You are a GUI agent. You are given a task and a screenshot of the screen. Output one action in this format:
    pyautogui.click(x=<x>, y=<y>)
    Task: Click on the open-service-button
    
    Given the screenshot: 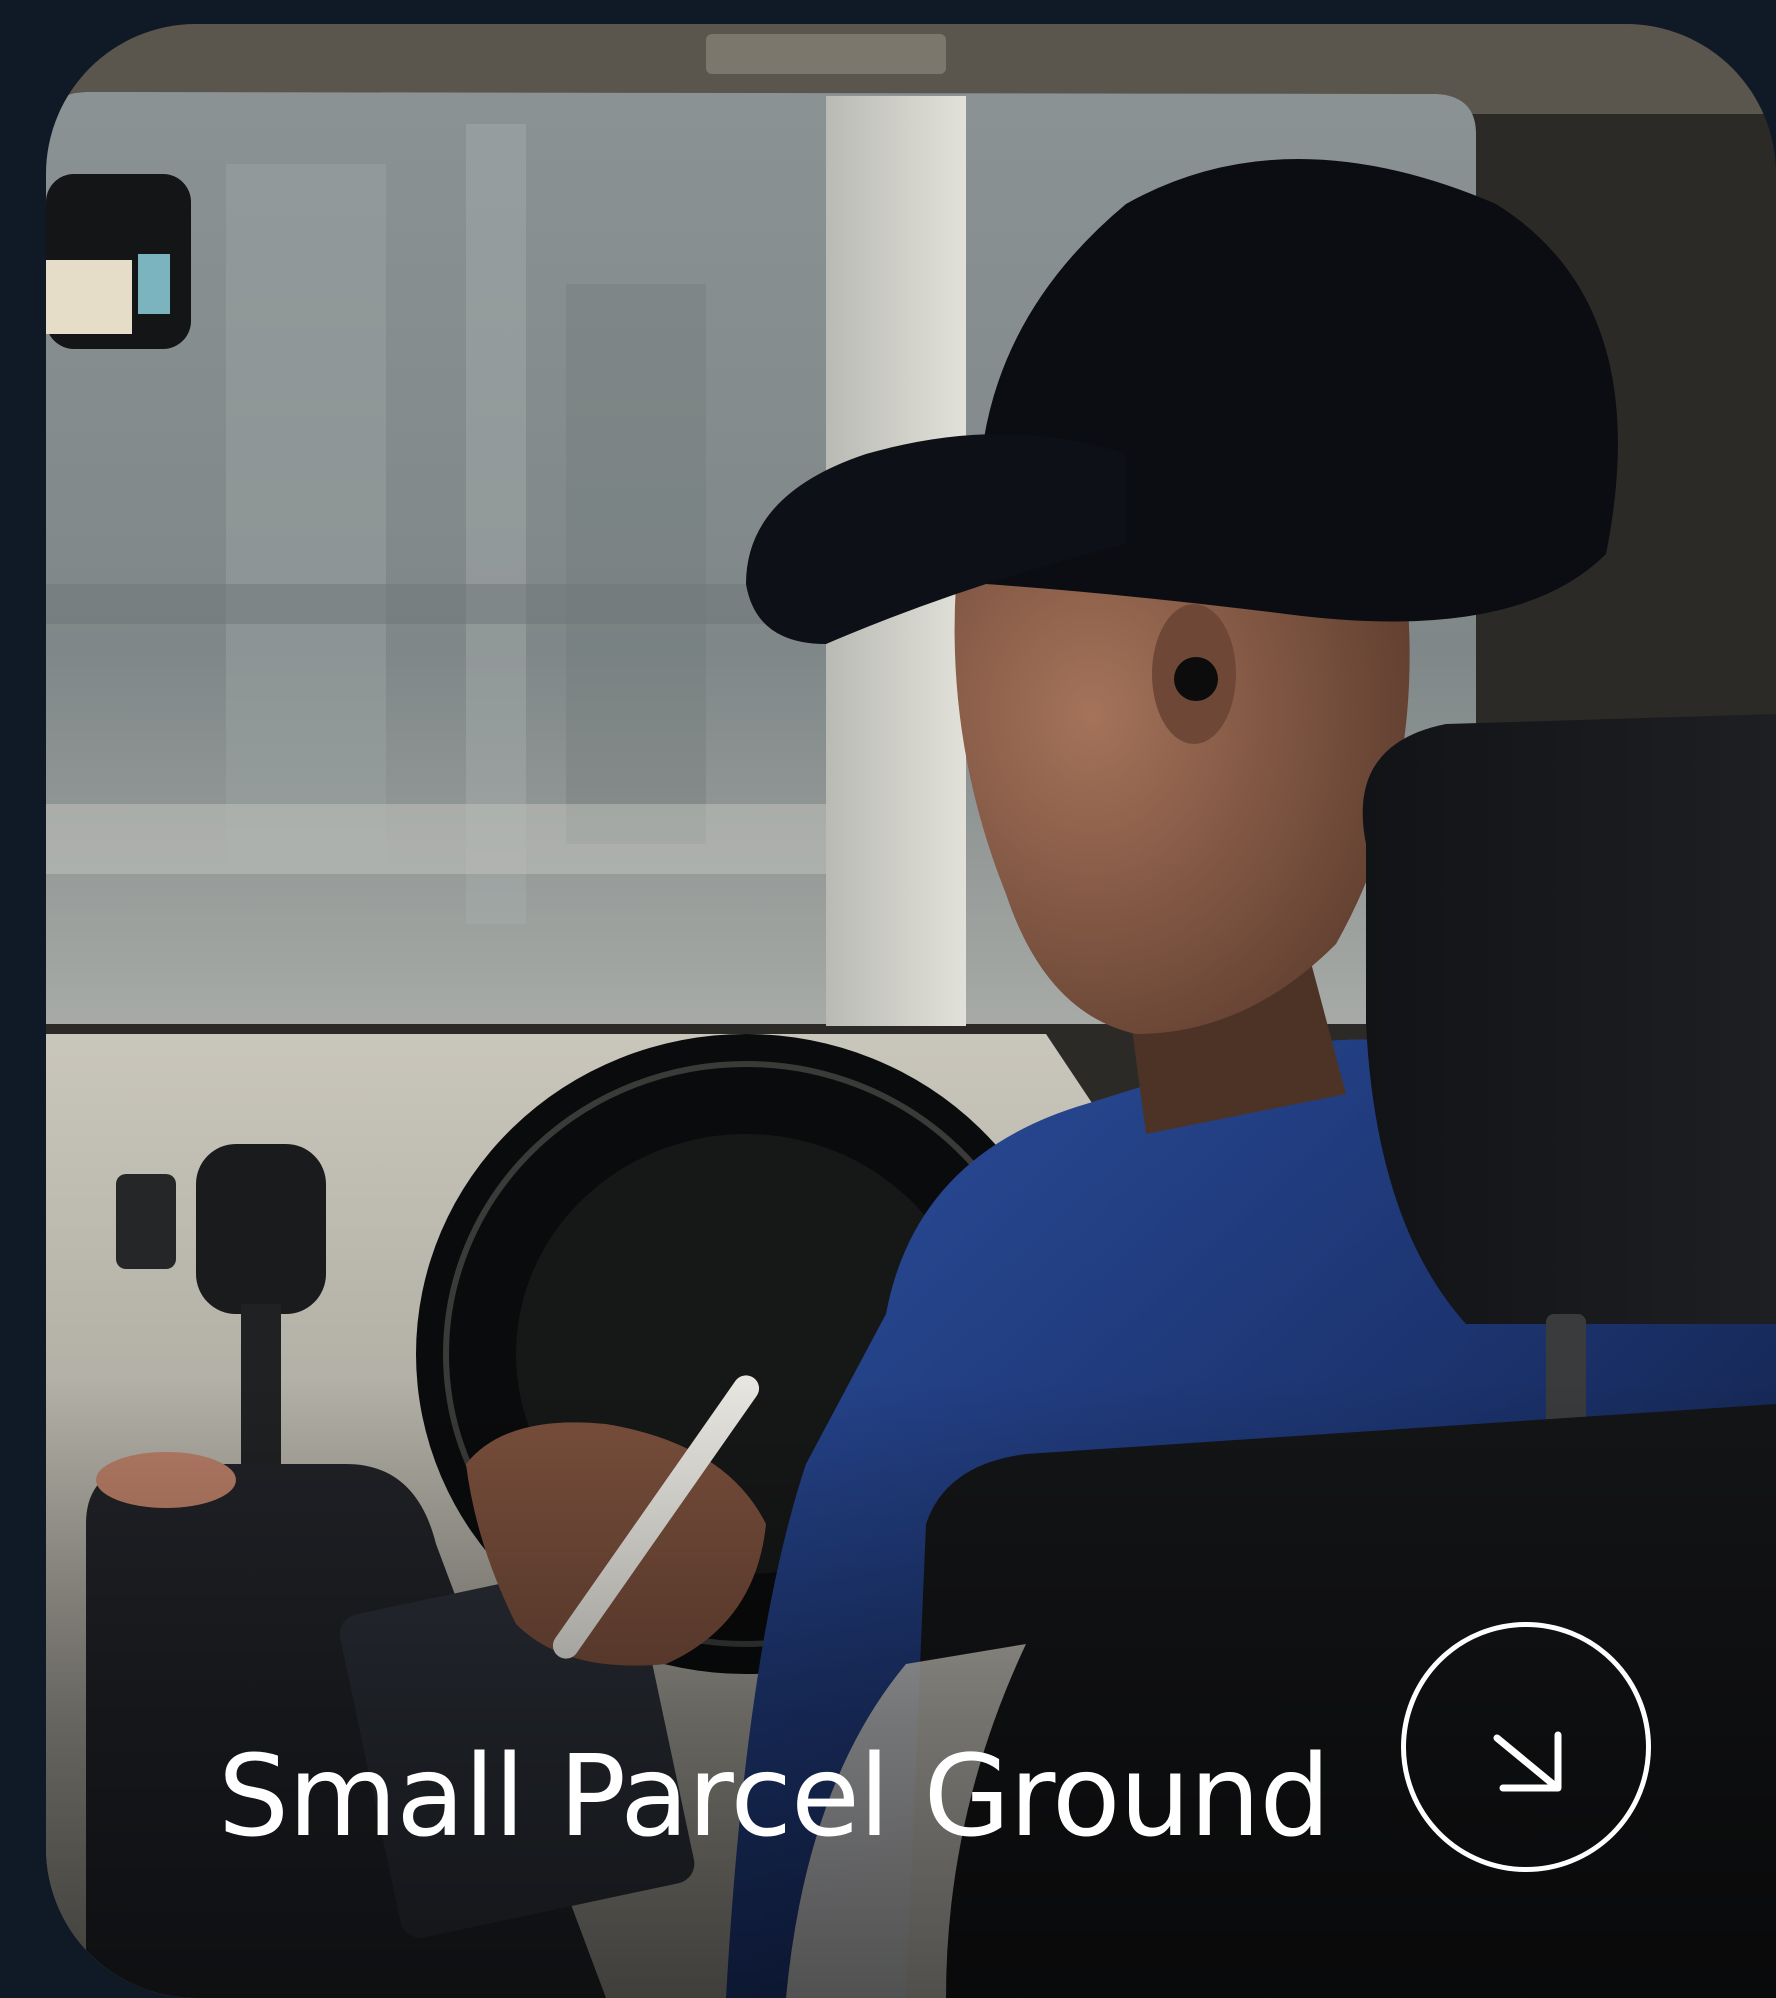 What is the action you would take?
    pyautogui.click(x=1526, y=1747)
    